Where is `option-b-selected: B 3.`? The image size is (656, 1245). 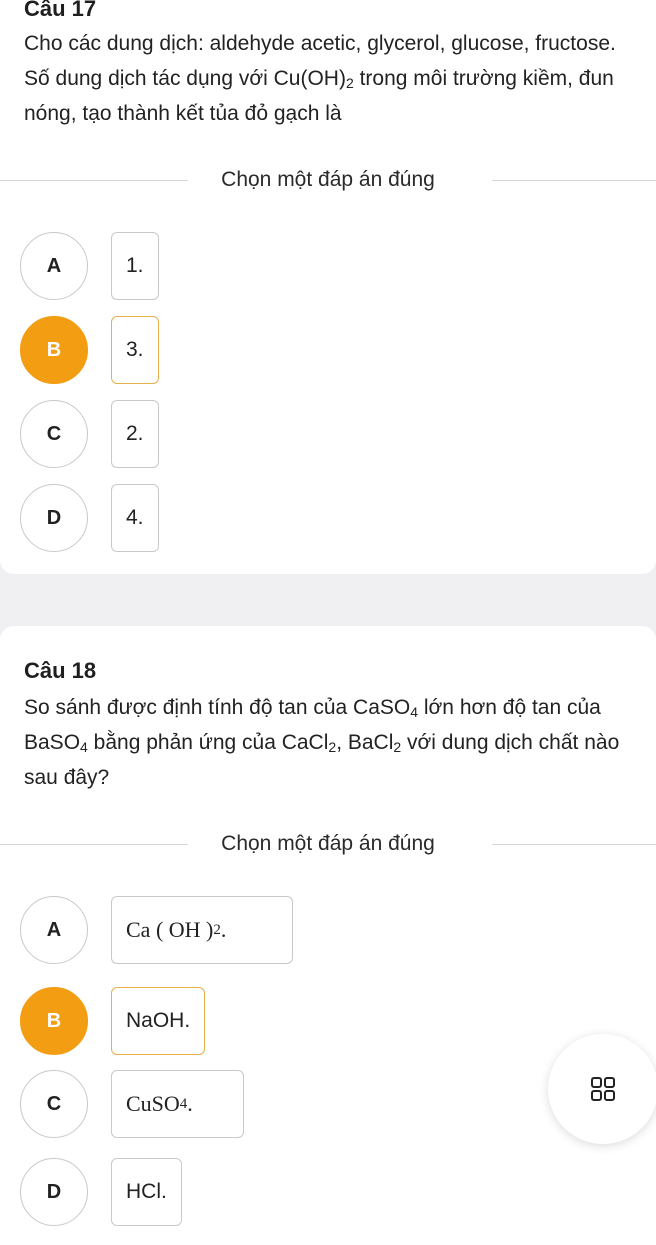 option-b-selected: B 3. is located at coordinates (180, 350).